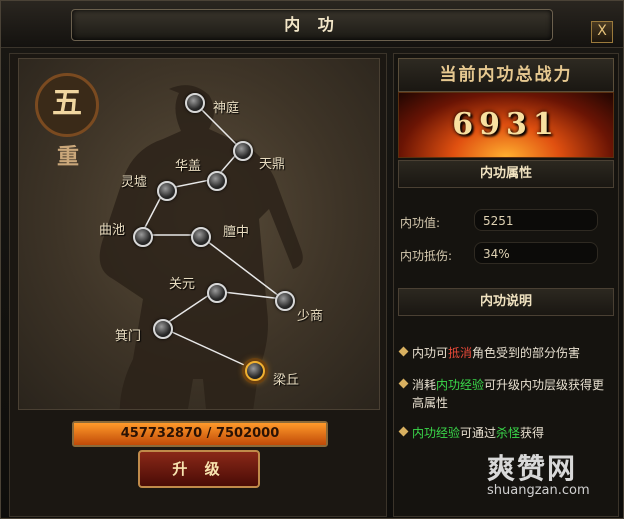 The image size is (624, 519). I want to click on level-sub: 重, so click(68, 157).